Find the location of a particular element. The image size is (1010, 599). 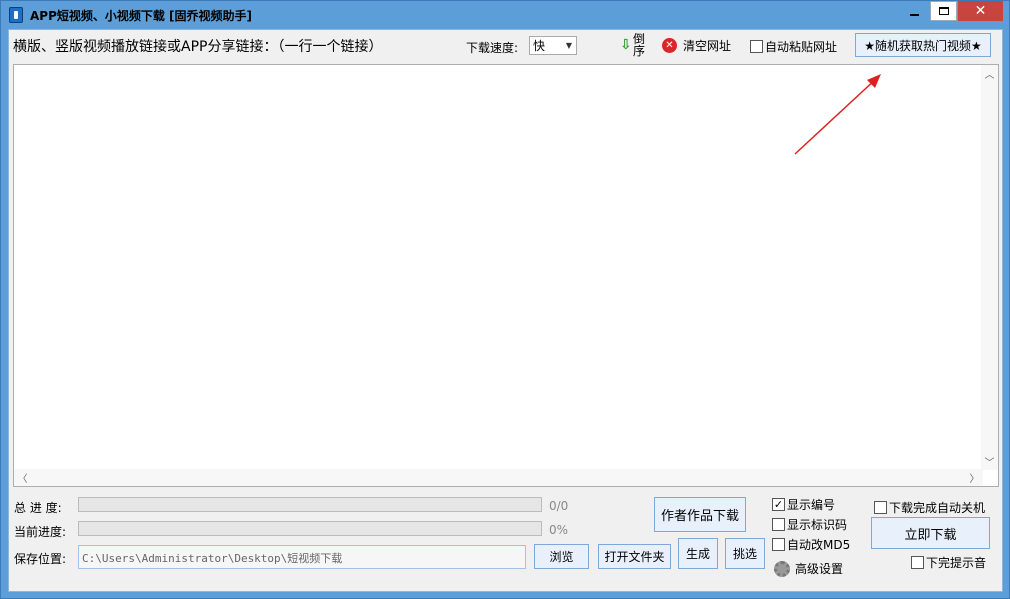

sort-button: ⇩ 倒序 is located at coordinates (633, 45).